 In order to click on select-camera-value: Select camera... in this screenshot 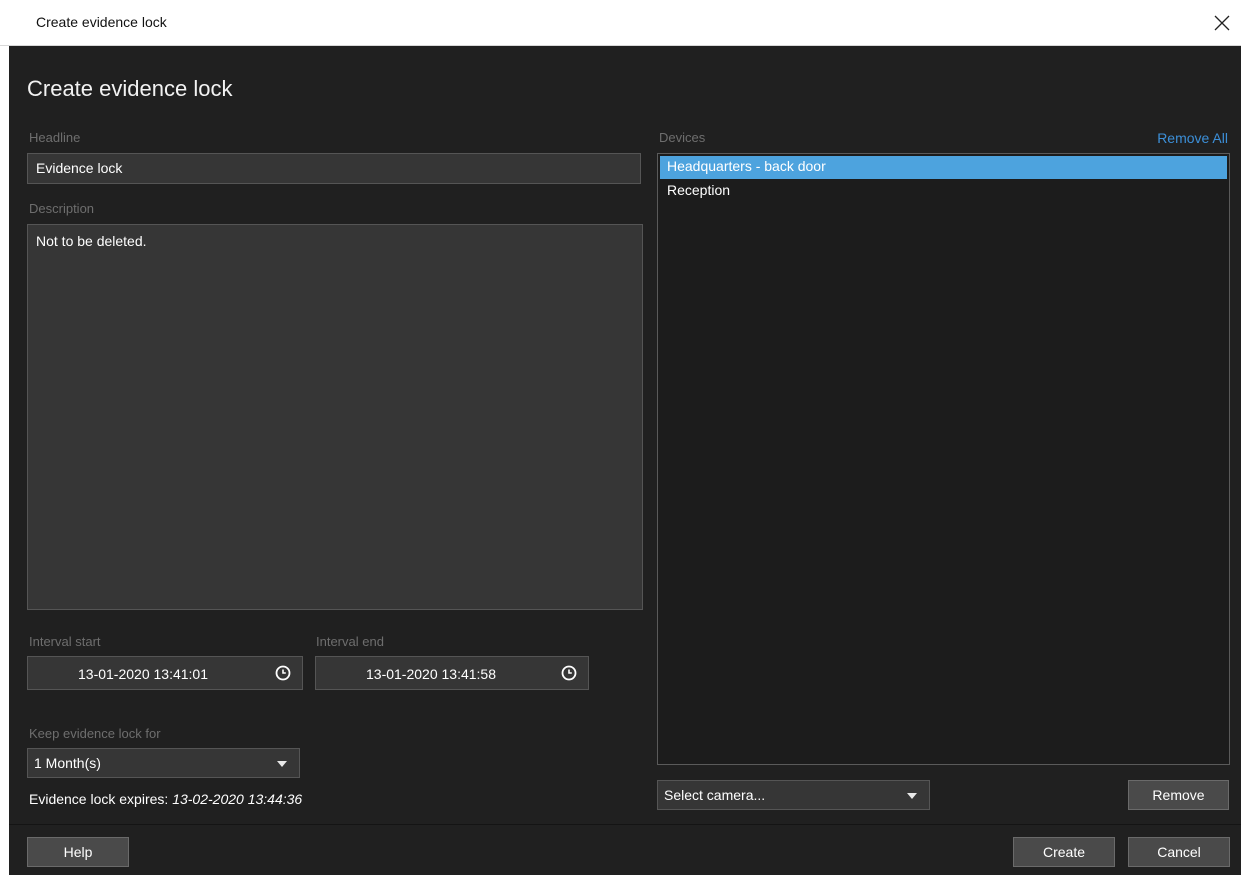, I will do `click(715, 795)`.